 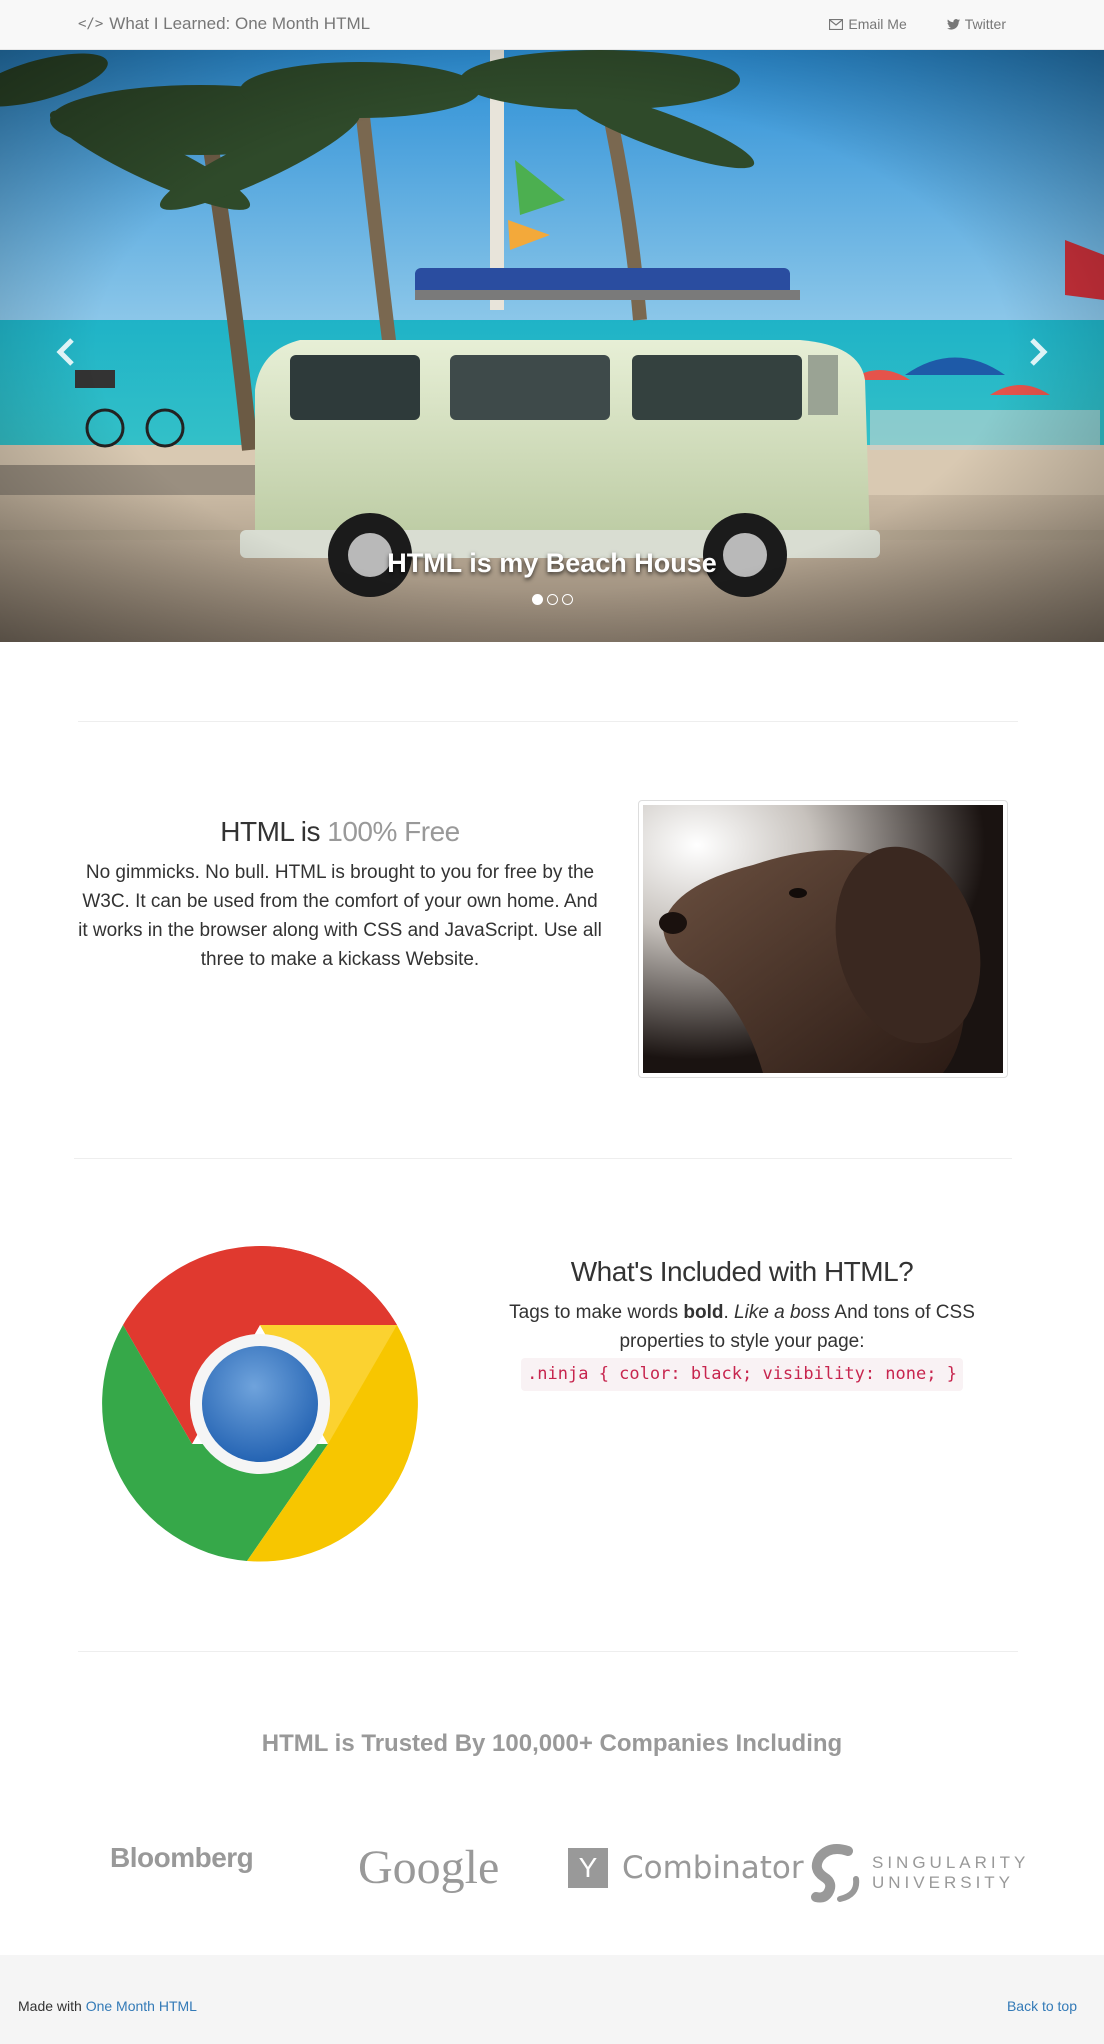 What do you see at coordinates (182, 1857) in the screenshot?
I see `bloomberg-logo: Bloomberg` at bounding box center [182, 1857].